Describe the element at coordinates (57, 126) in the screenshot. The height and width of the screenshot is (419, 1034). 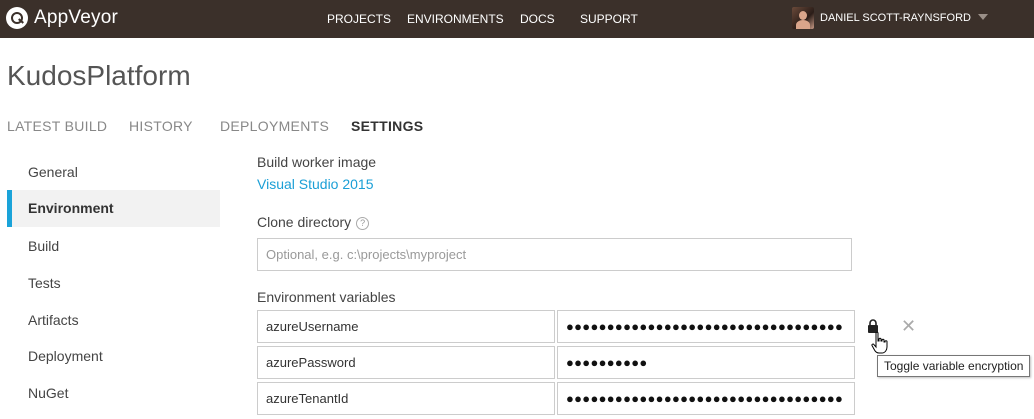
I see `tab-latest-build: LATEST BUILD` at that location.